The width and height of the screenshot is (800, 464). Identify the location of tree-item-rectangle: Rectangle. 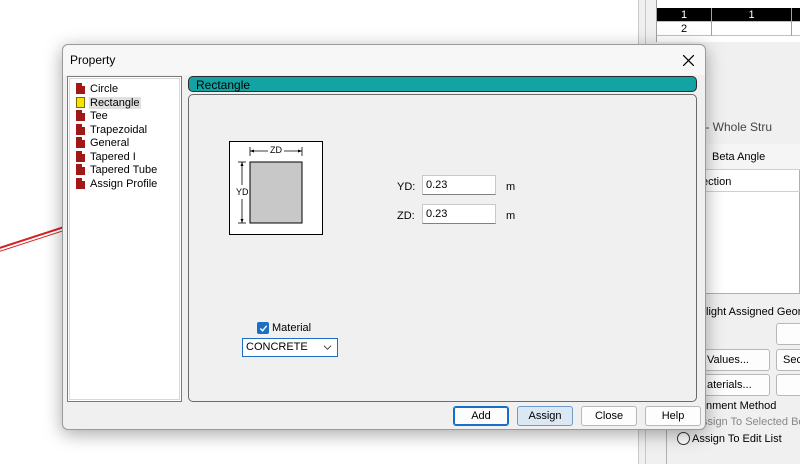
(108, 102).